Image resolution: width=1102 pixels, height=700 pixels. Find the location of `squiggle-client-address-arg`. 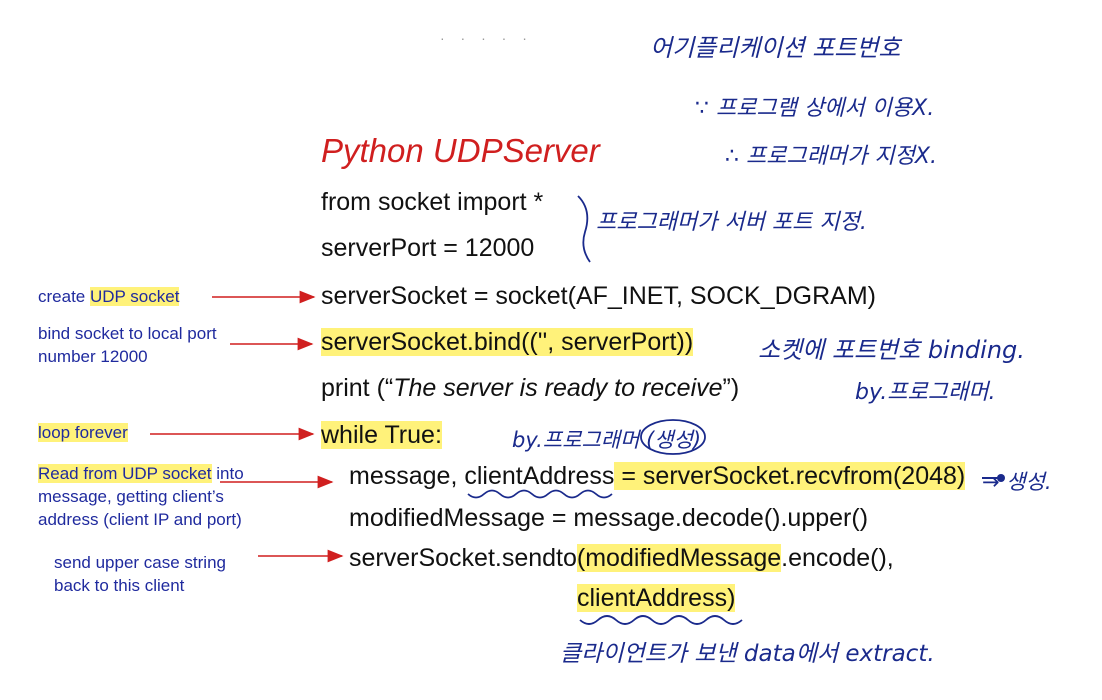

squiggle-client-address-arg is located at coordinates (661, 620).